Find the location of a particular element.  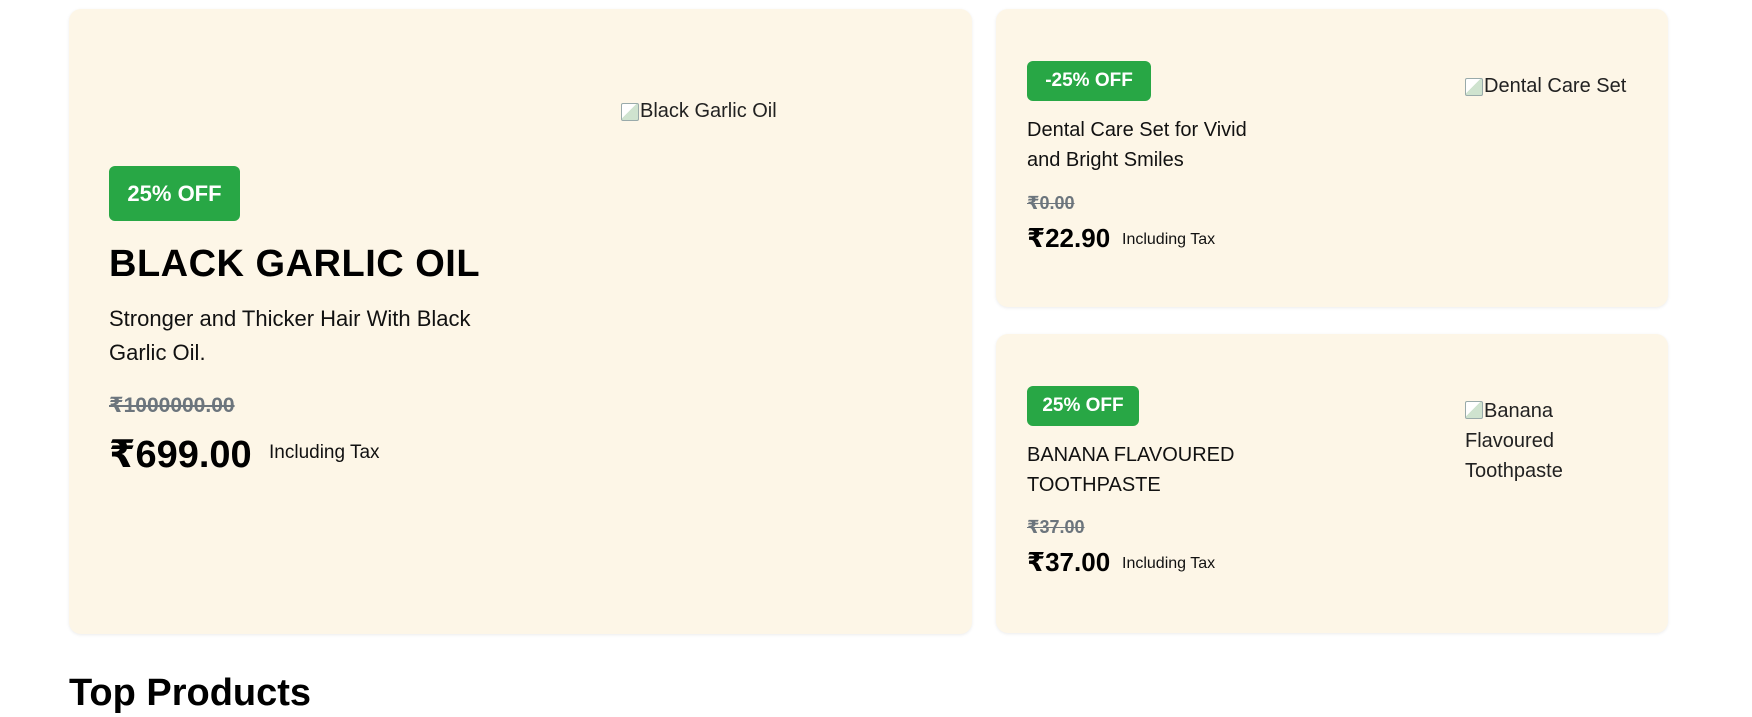

featured-product-image: Black Garlic Oil is located at coordinates (699, 111).